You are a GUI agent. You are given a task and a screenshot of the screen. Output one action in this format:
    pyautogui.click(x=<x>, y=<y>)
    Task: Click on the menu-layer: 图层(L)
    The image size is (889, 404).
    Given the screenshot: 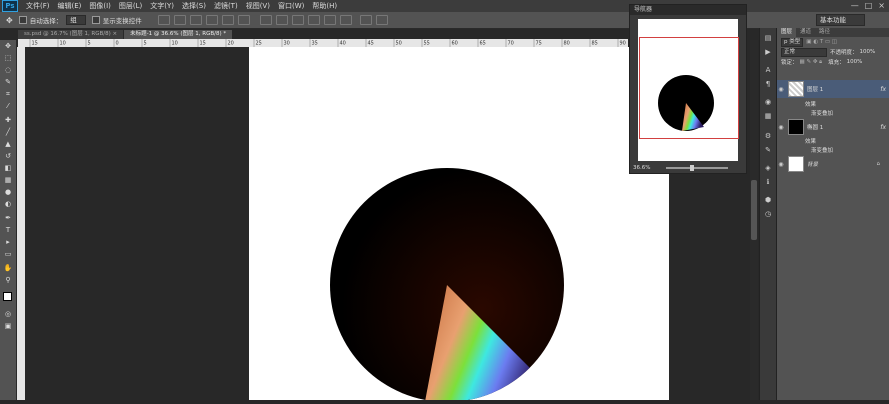 What is the action you would take?
    pyautogui.click(x=130, y=6)
    